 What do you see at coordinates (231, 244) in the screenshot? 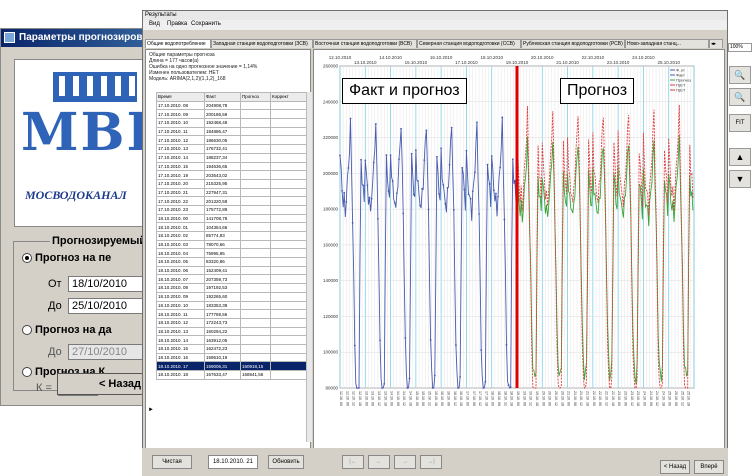
I see `table-row: 18.10.2010. 03 78070,66` at bounding box center [231, 244].